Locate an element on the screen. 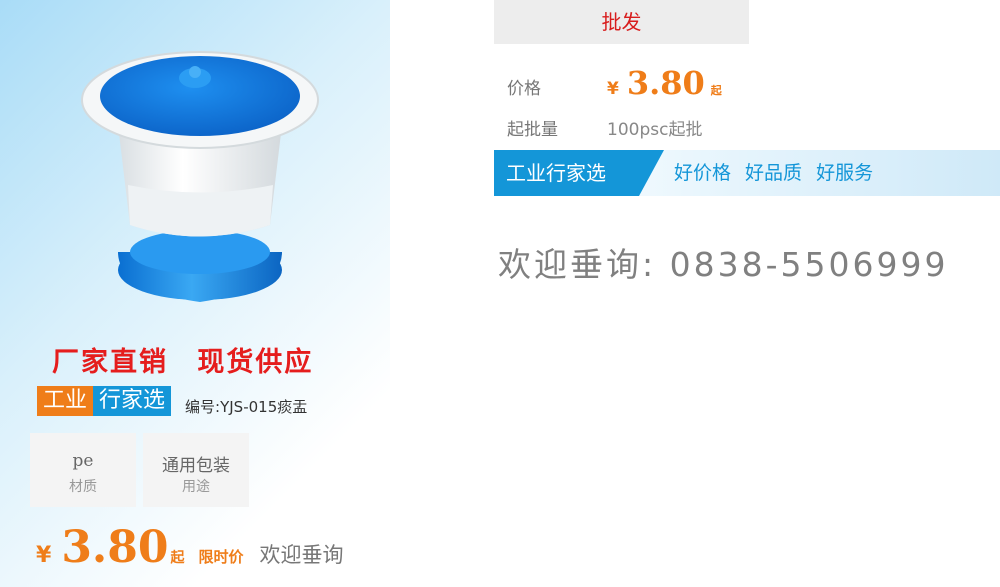 The width and height of the screenshot is (1000, 587). brand-label-a: 工业 is located at coordinates (65, 401).